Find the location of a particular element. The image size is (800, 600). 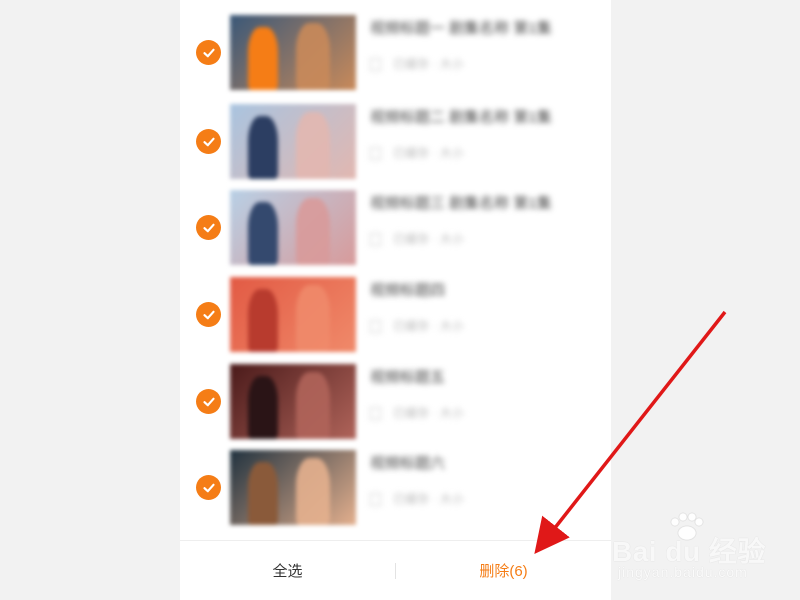

list-item: 视频标题四已缓存 · 大小 is located at coordinates (395, 317).